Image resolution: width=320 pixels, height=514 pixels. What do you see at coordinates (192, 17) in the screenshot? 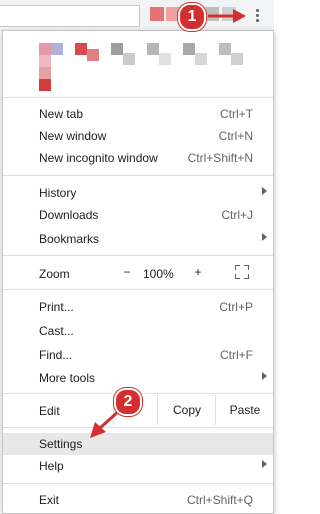
I see `annotation-badge-1: 1` at bounding box center [192, 17].